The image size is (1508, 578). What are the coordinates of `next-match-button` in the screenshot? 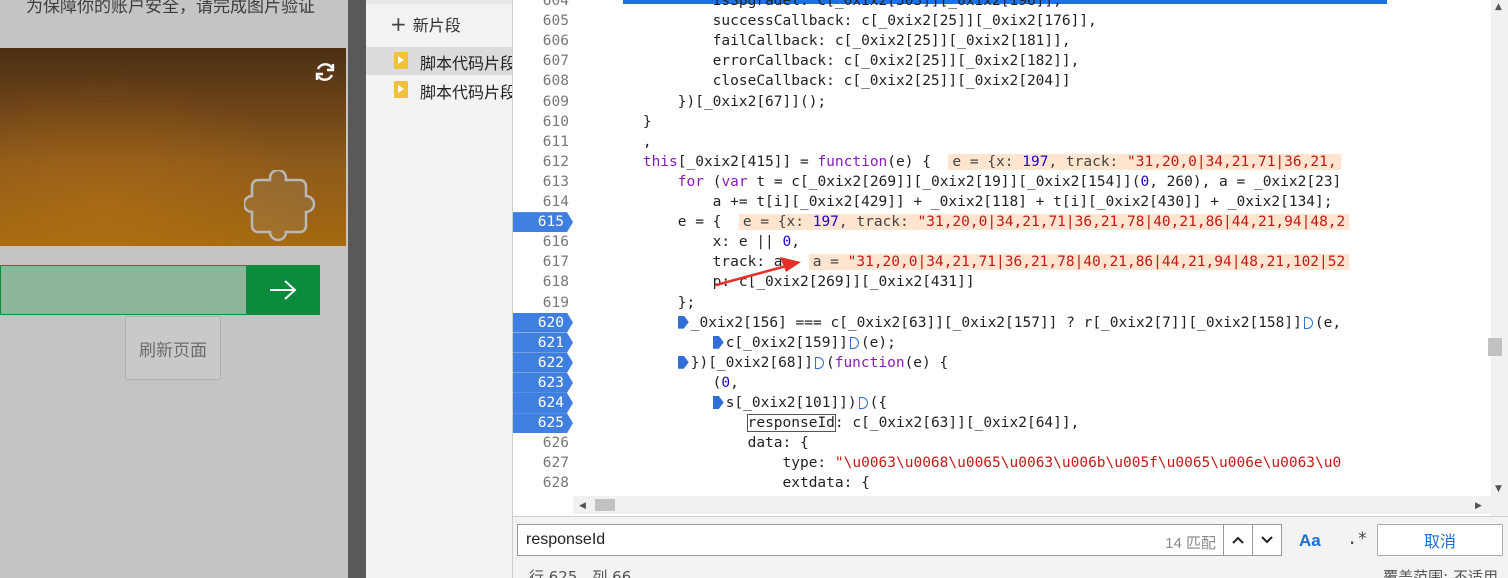 It's located at (1267, 540).